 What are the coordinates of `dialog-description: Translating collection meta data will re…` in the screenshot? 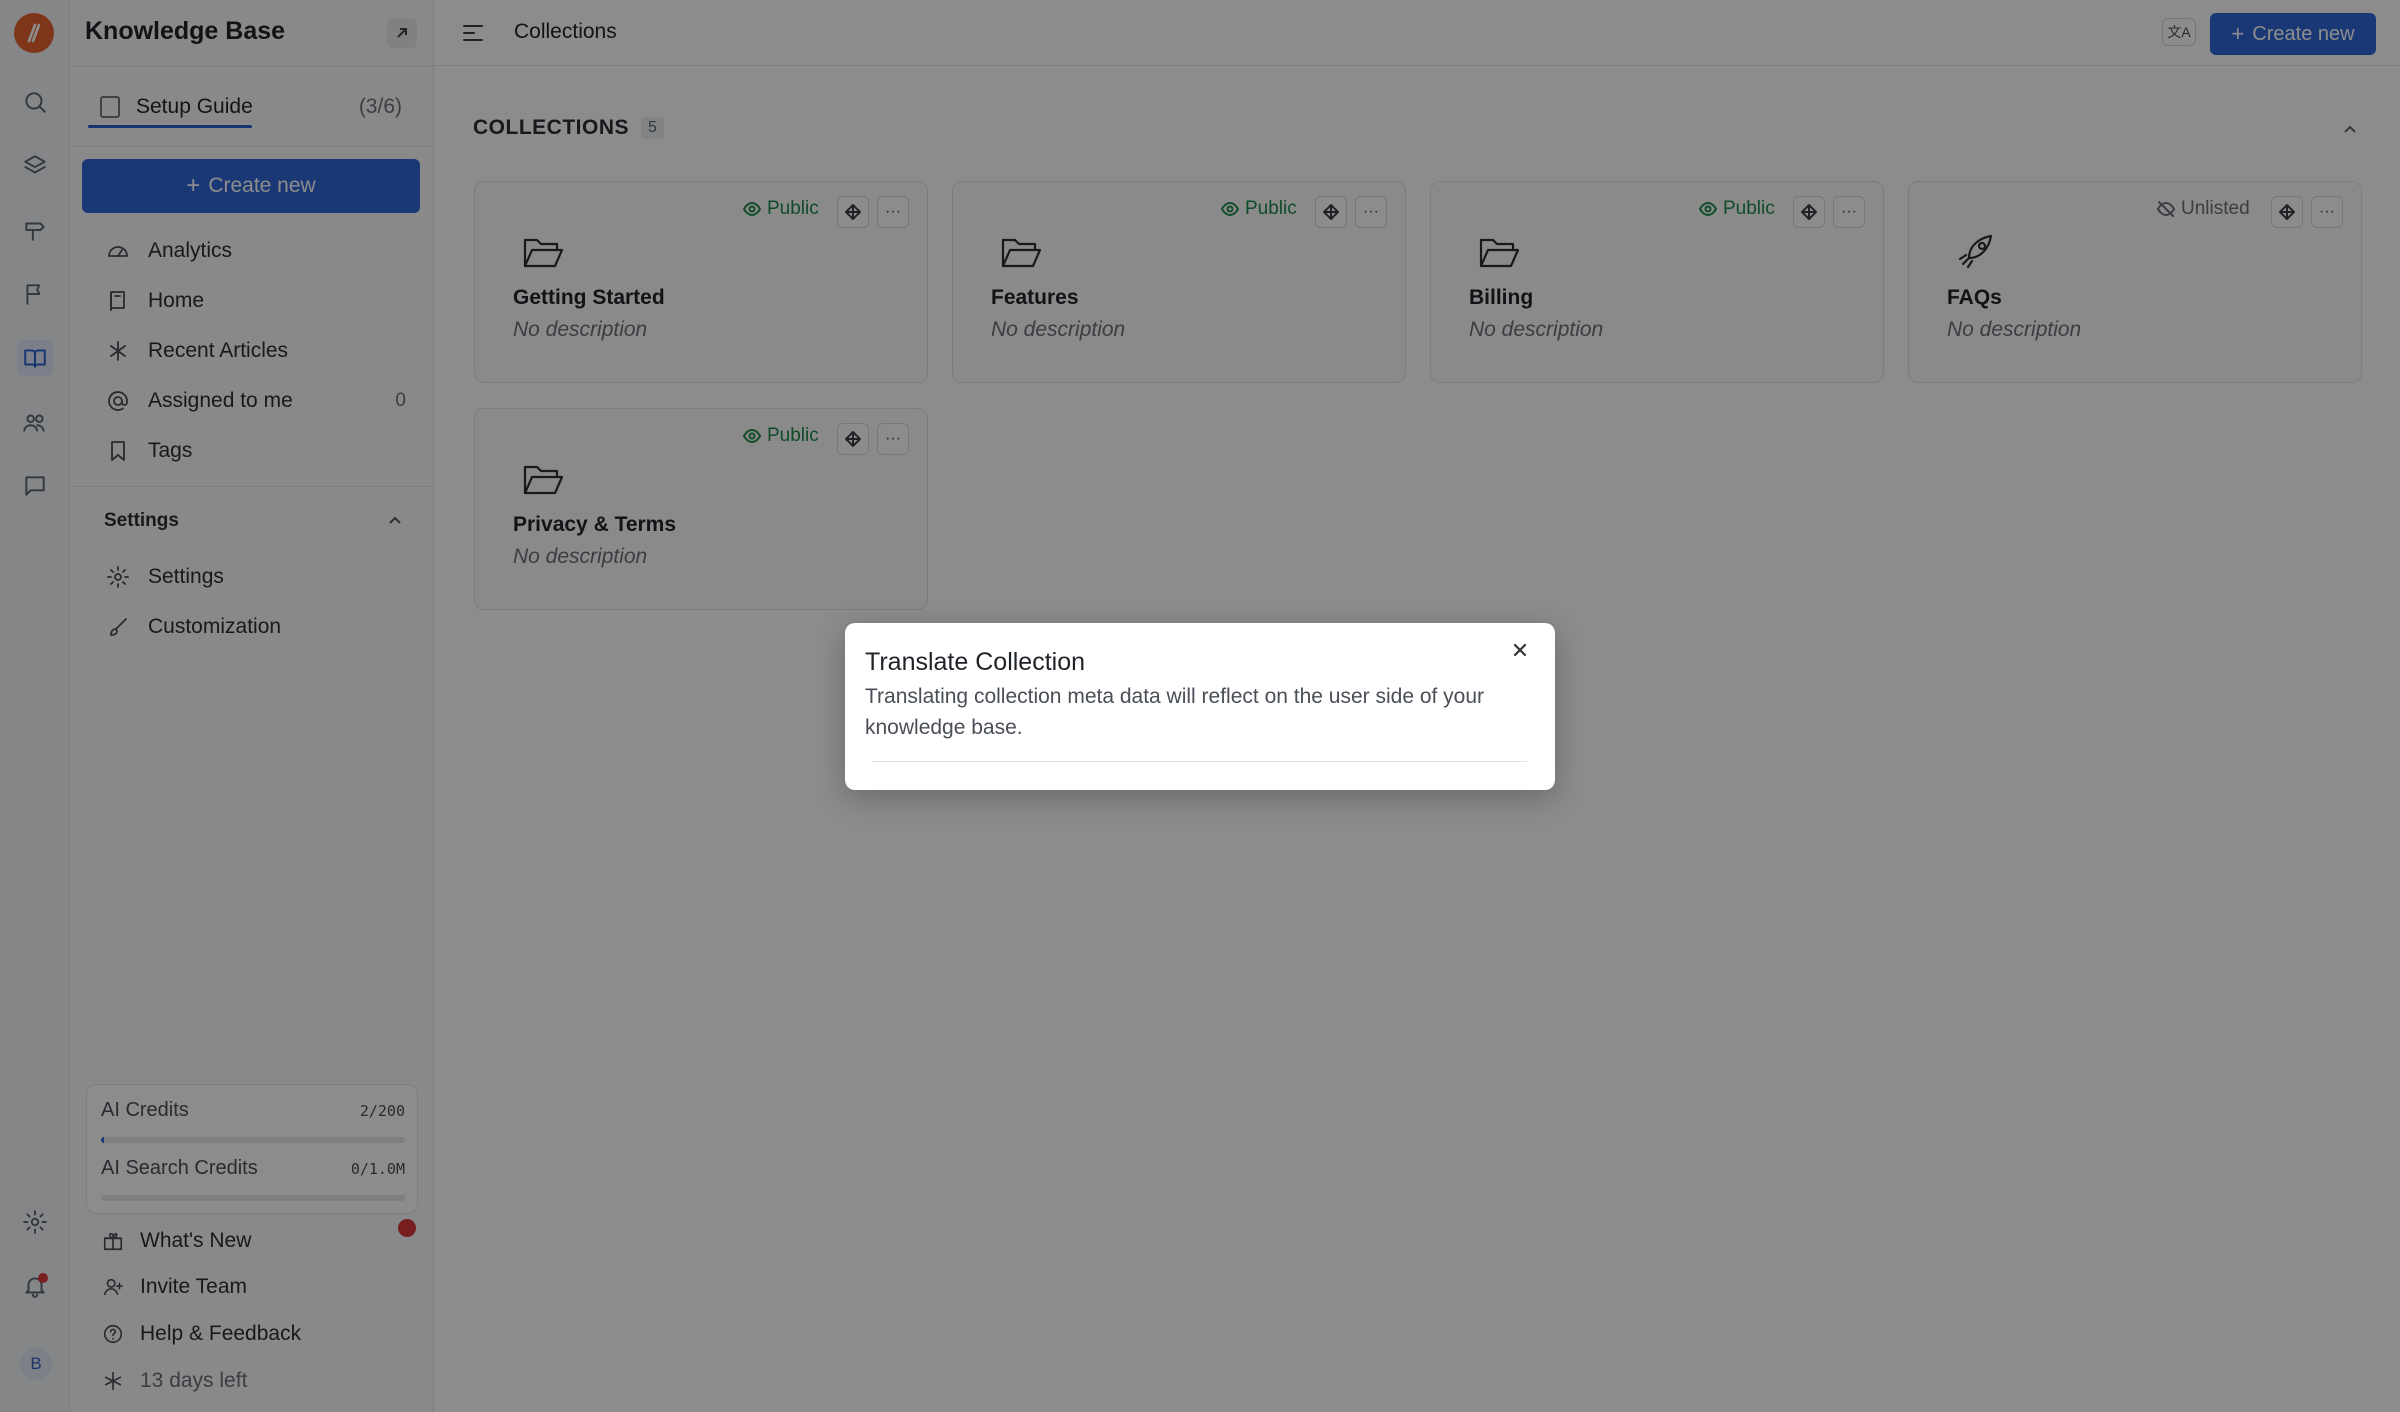 It's located at (1175, 712).